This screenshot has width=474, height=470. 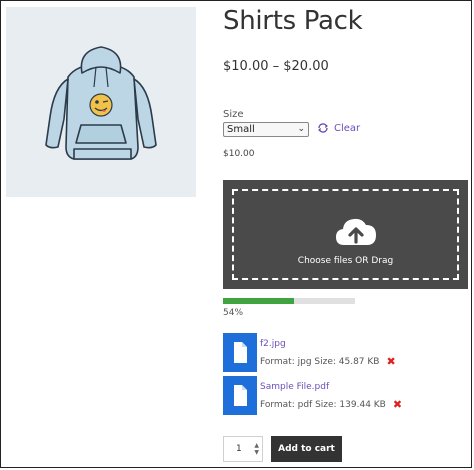 What do you see at coordinates (348, 353) in the screenshot?
I see `uploaded-file: f2.jpg Format: jpg Size: 45.87 KB ✖` at bounding box center [348, 353].